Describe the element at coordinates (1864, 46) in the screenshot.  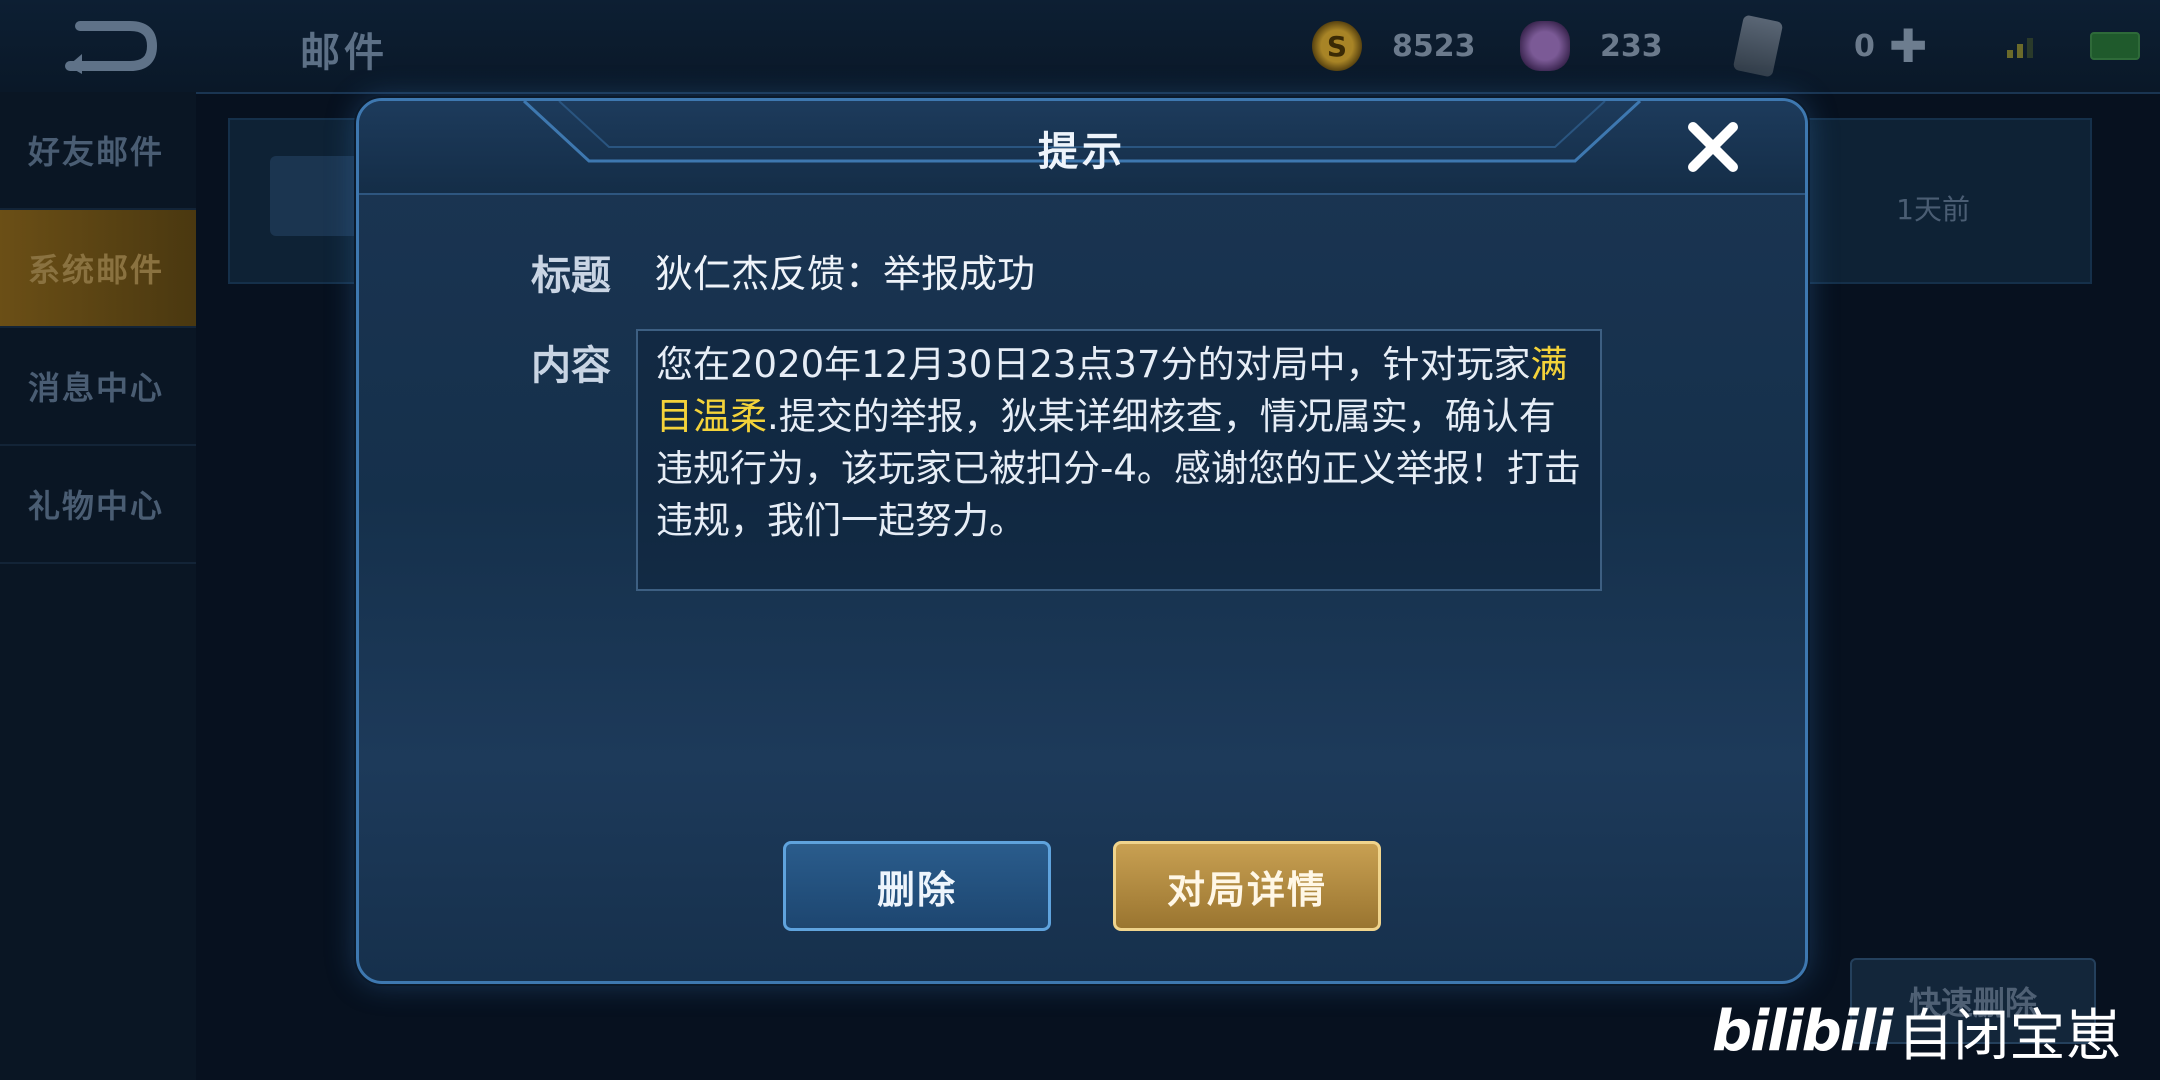
I see `card-count: 0` at that location.